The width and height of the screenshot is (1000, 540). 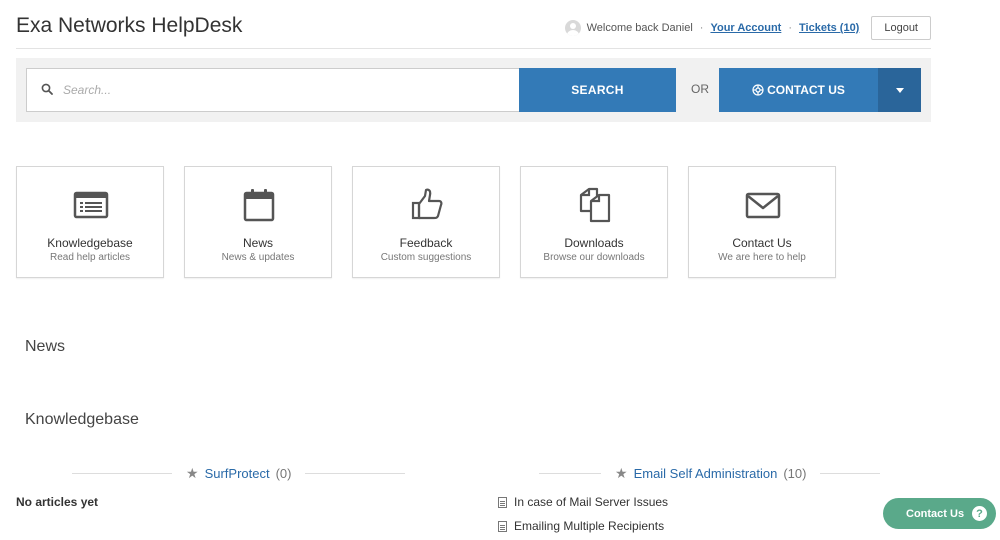 I want to click on question-icon: ?, so click(x=979, y=513).